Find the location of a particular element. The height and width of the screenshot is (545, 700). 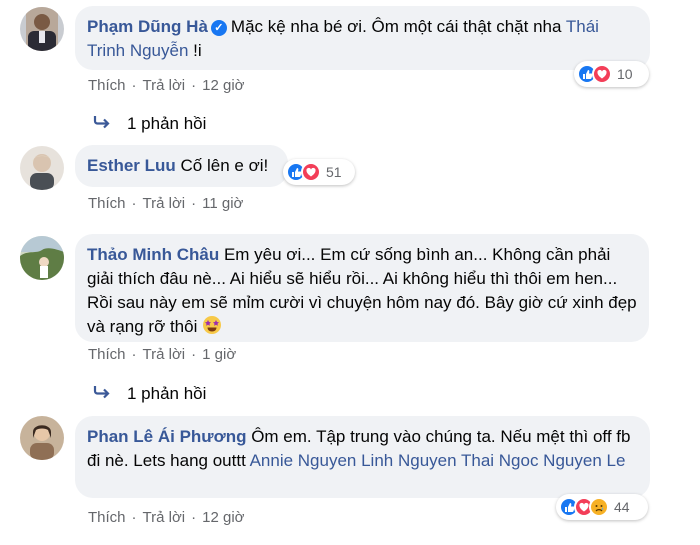

reaction-summary: 44 is located at coordinates (602, 507).